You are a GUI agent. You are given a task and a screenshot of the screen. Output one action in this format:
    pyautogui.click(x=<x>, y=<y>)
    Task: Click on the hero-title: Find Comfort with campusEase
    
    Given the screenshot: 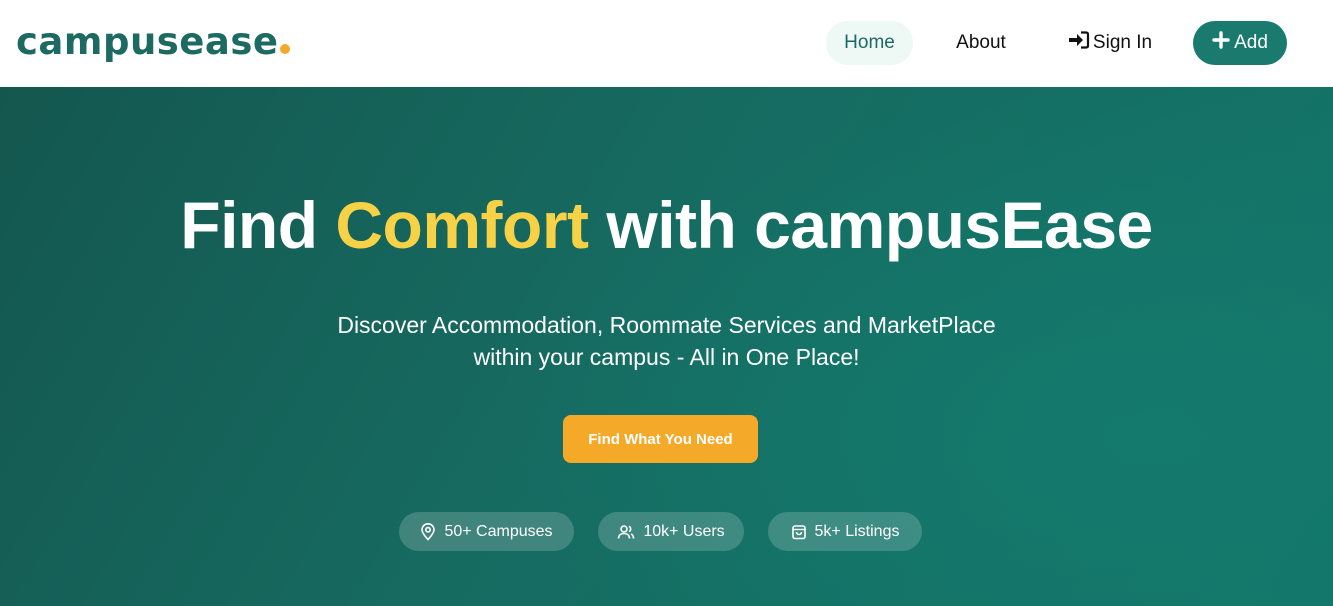 What is the action you would take?
    pyautogui.click(x=666, y=225)
    